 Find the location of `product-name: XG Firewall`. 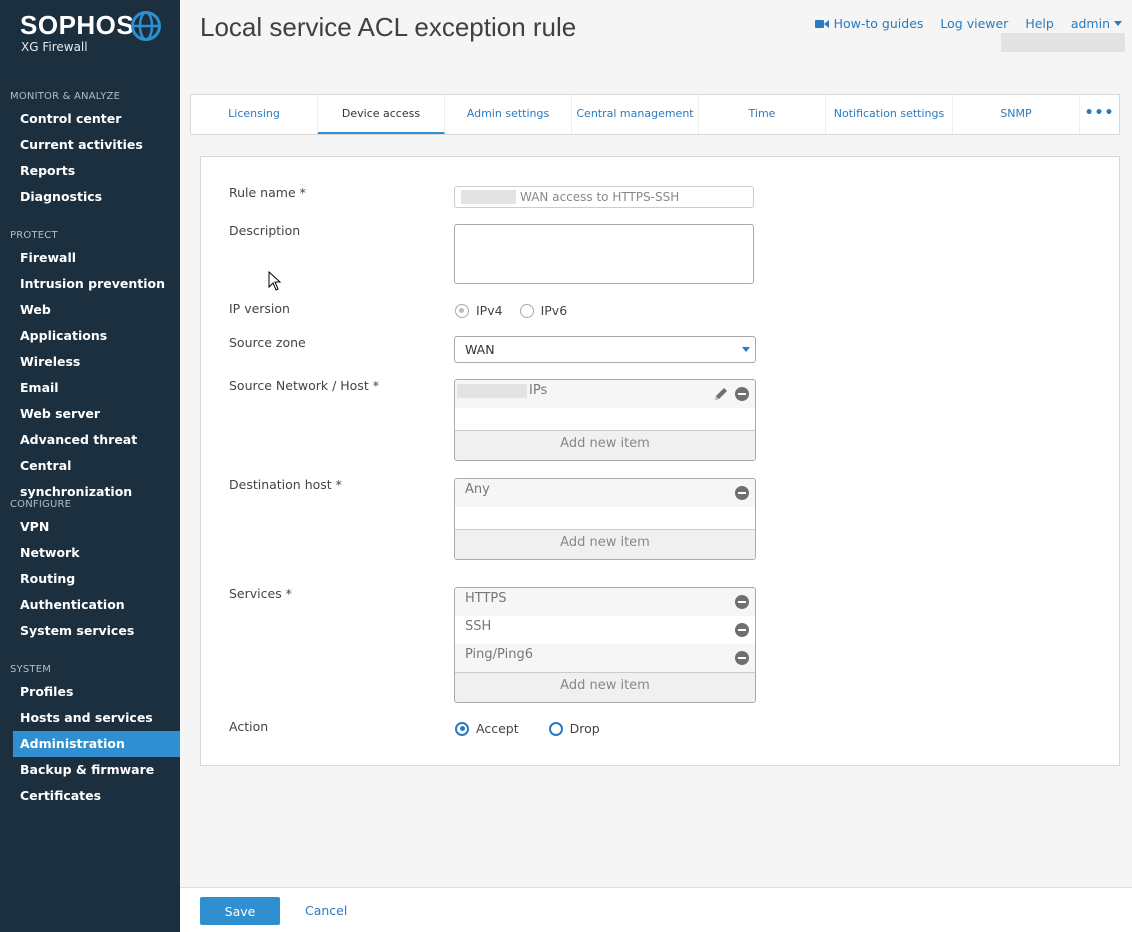

product-name: XG Firewall is located at coordinates (54, 47).